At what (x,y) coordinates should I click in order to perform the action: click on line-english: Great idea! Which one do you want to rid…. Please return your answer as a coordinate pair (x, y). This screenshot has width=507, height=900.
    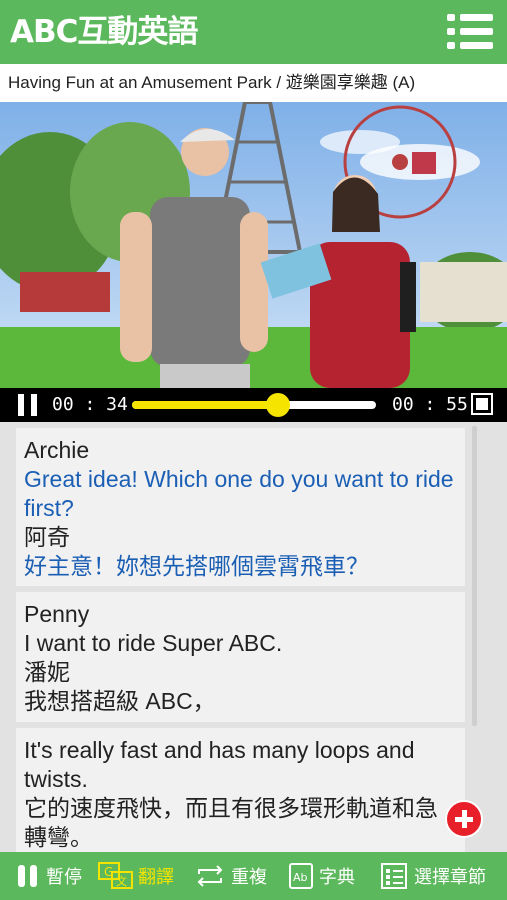
    Looking at the image, I should click on (239, 493).